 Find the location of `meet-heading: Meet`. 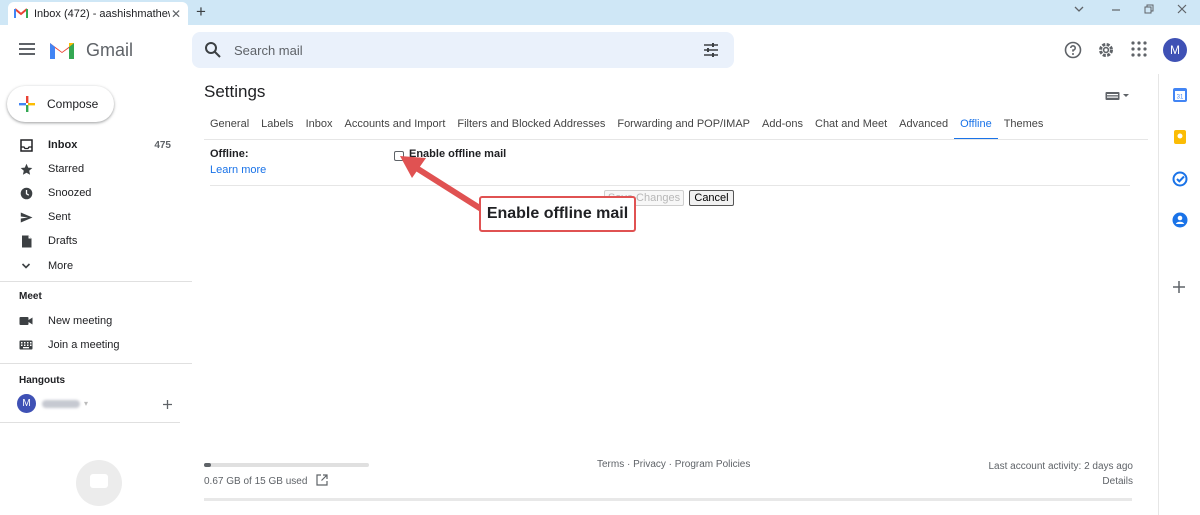

meet-heading: Meet is located at coordinates (30, 296).